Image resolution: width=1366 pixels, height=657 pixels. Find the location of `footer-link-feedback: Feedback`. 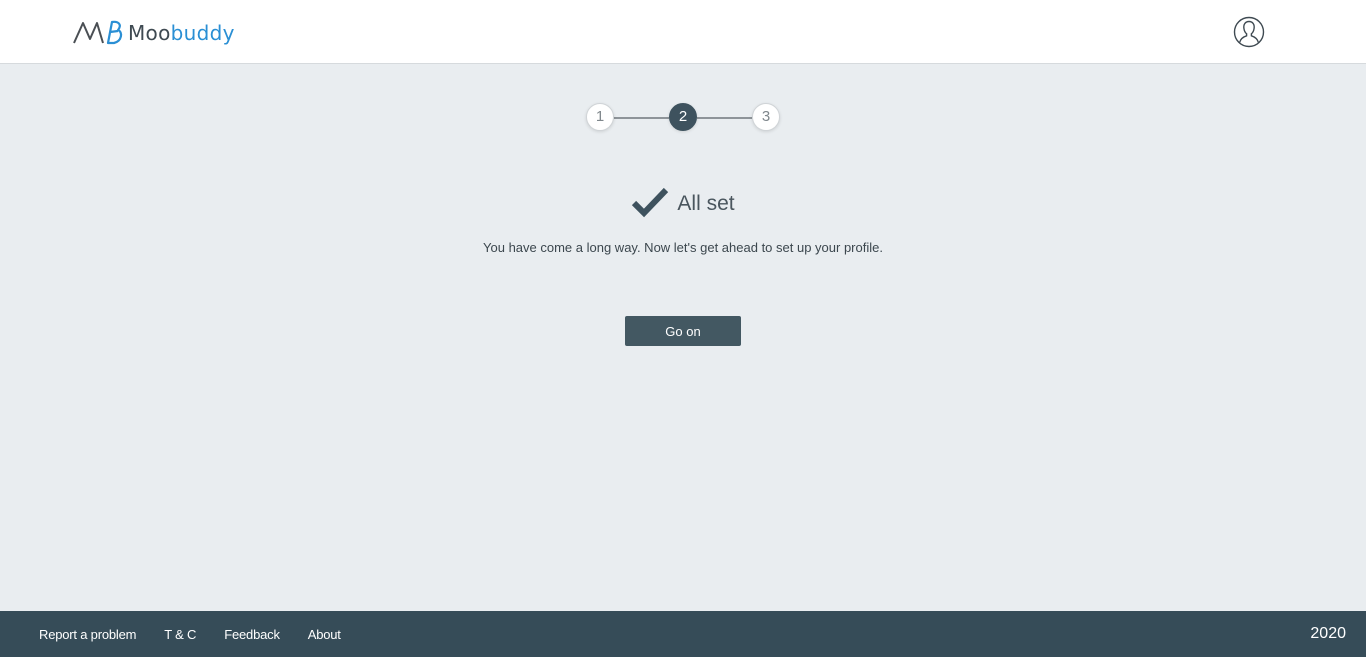

footer-link-feedback: Feedback is located at coordinates (252, 634).